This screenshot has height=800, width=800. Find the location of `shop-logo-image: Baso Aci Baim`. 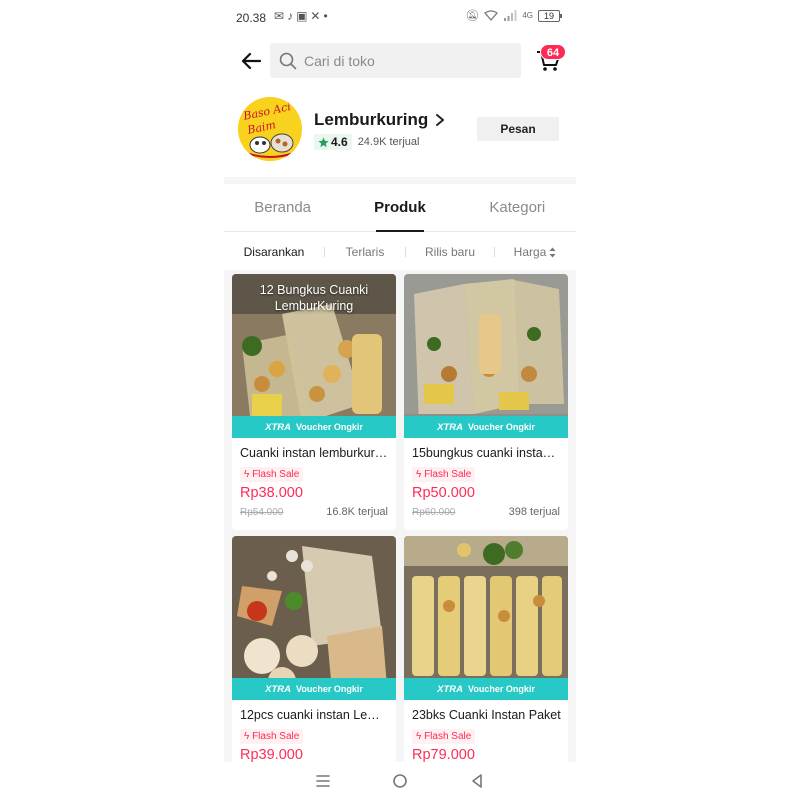

shop-logo-image: Baso Aci Baim is located at coordinates (270, 129).